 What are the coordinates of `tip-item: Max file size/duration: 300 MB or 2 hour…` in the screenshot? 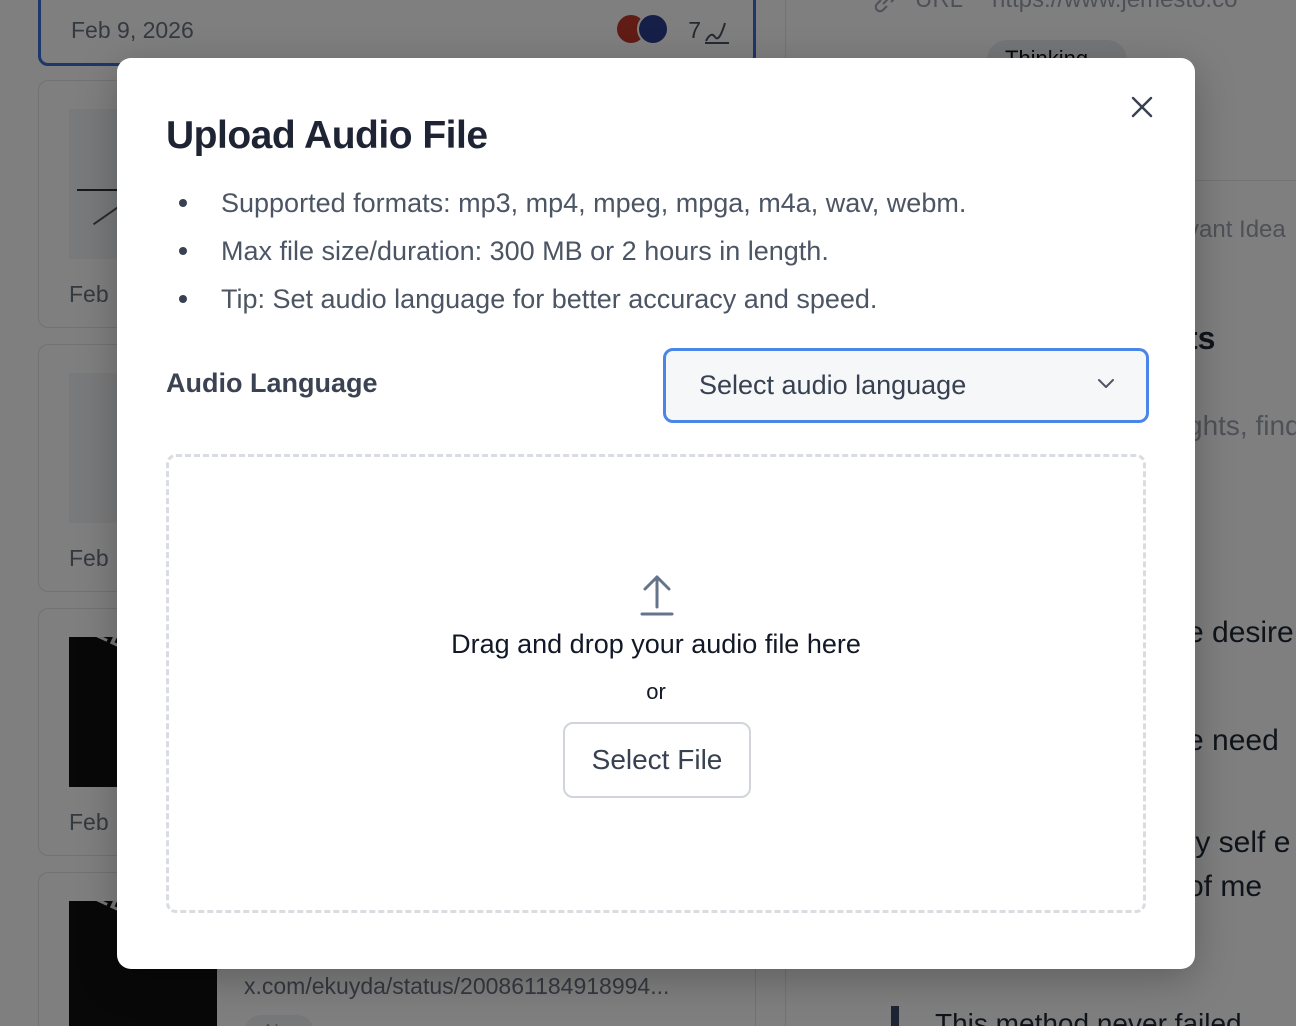 It's located at (572, 258).